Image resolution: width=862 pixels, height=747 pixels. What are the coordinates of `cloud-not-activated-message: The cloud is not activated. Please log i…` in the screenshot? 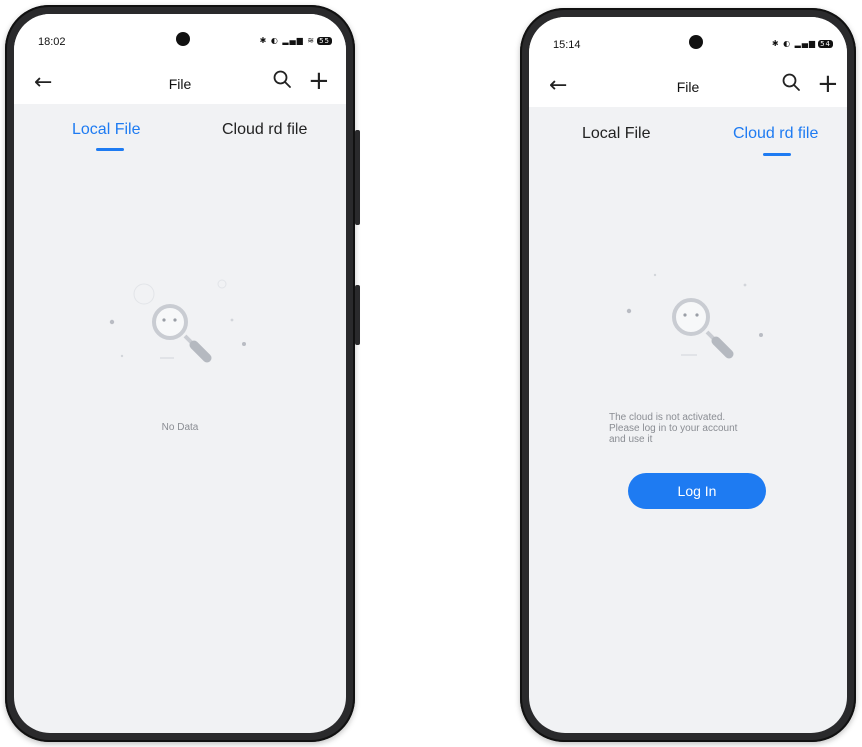 It's located at (699, 428).